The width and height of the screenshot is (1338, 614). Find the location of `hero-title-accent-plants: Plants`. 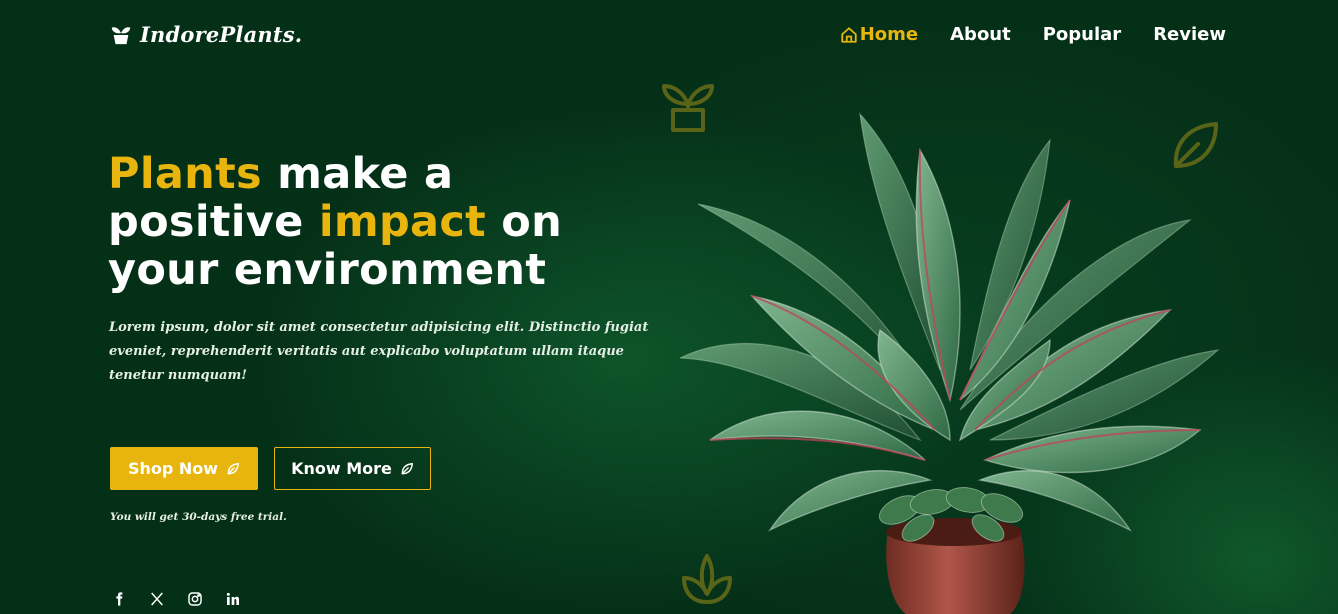

hero-title-accent-plants: Plants is located at coordinates (185, 174).